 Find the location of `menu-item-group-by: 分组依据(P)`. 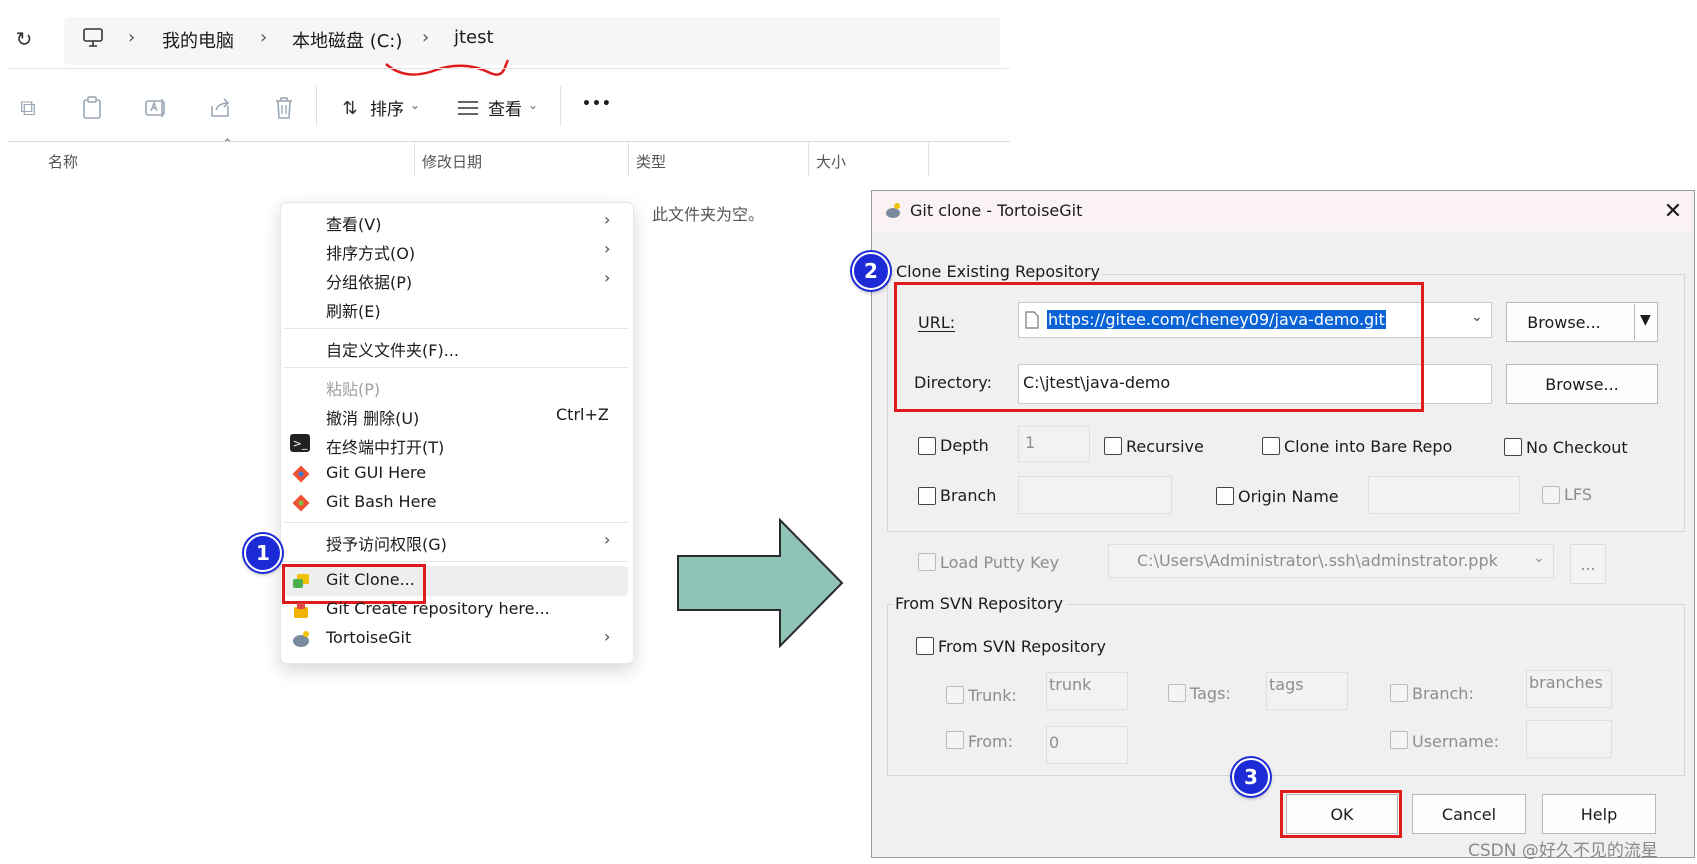

menu-item-group-by: 分组依据(P) is located at coordinates (369, 281).